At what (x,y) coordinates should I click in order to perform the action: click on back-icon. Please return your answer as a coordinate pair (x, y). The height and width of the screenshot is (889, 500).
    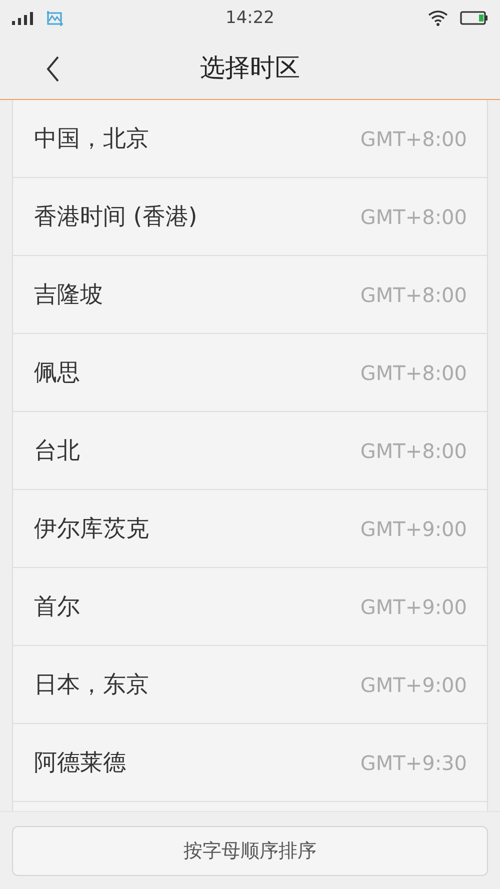
    Looking at the image, I should click on (53, 69).